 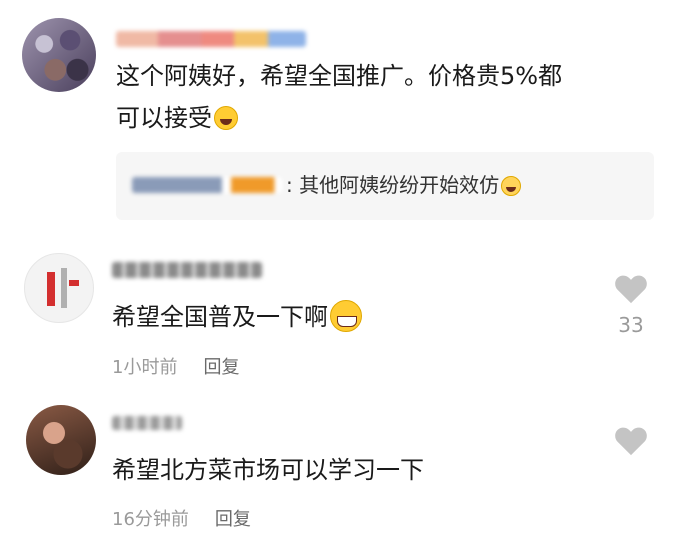 I want to click on timestamp: 1小时前, so click(x=145, y=367).